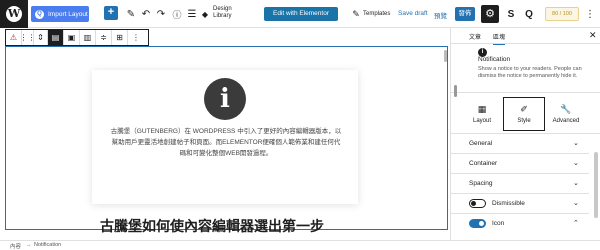  Describe the element at coordinates (511, 14) in the screenshot. I see `plugin-s-icon: S` at that location.